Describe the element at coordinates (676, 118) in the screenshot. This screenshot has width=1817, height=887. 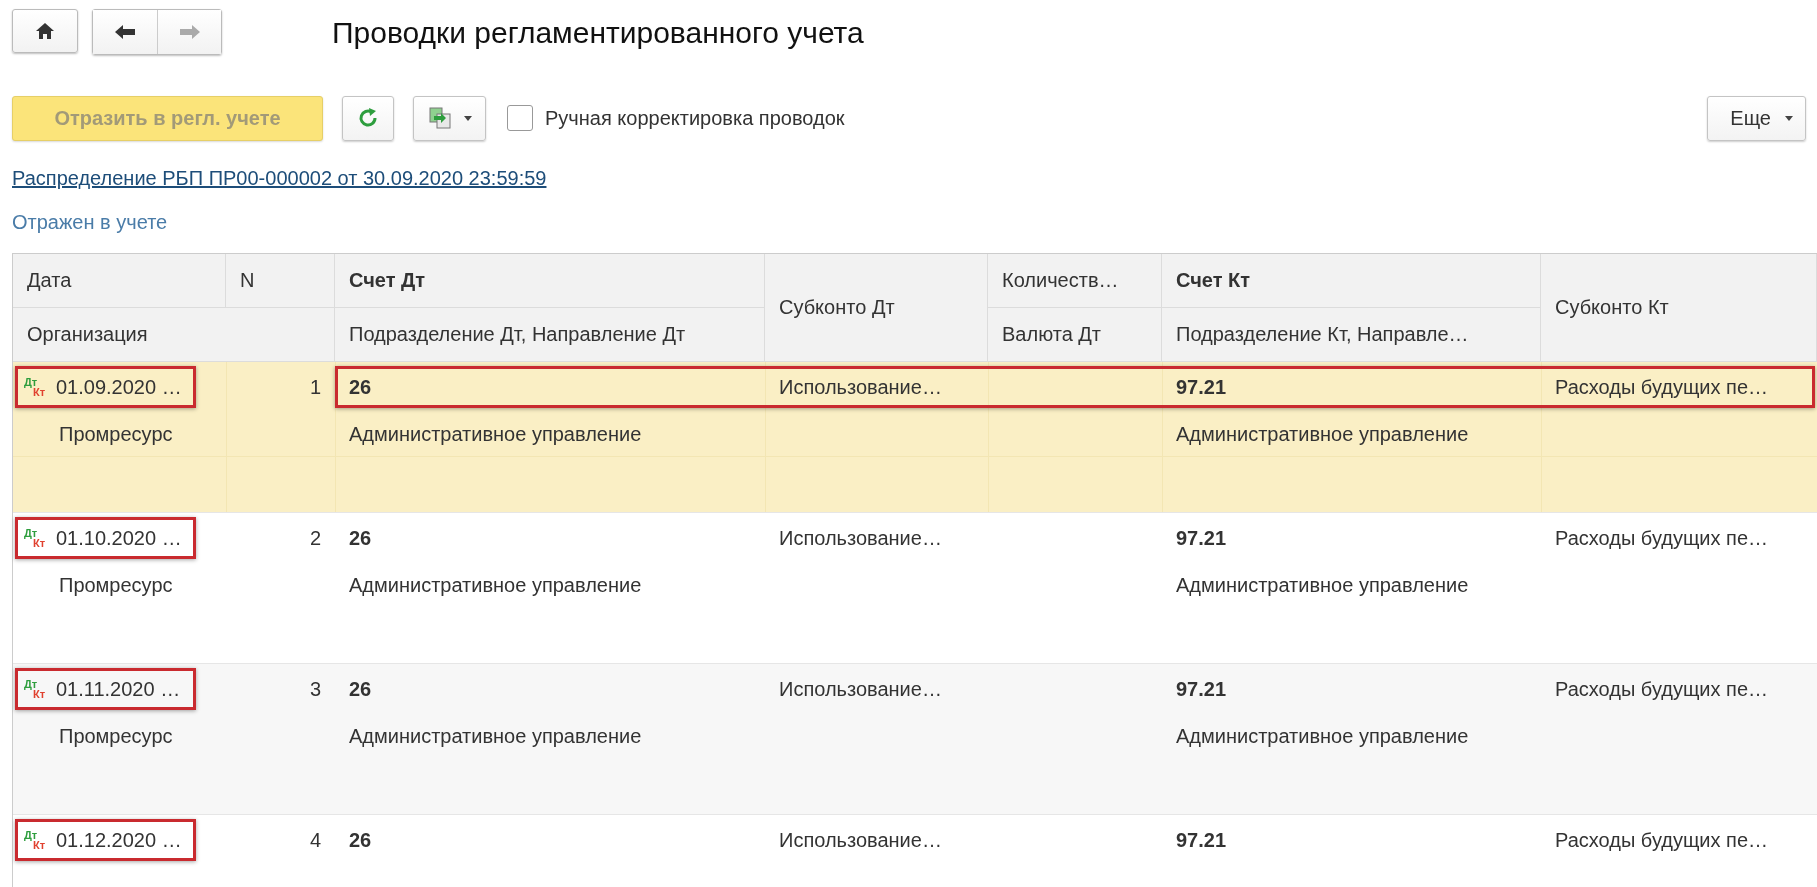
I see `manual-checkbox: Ручная корректировка проводок` at that location.